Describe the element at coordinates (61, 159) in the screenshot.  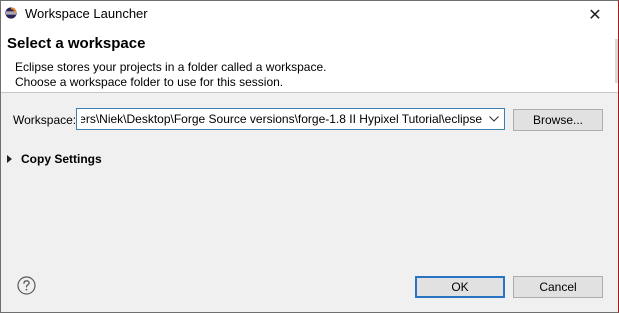
I see `copy-settings-label: Copy Settings` at that location.